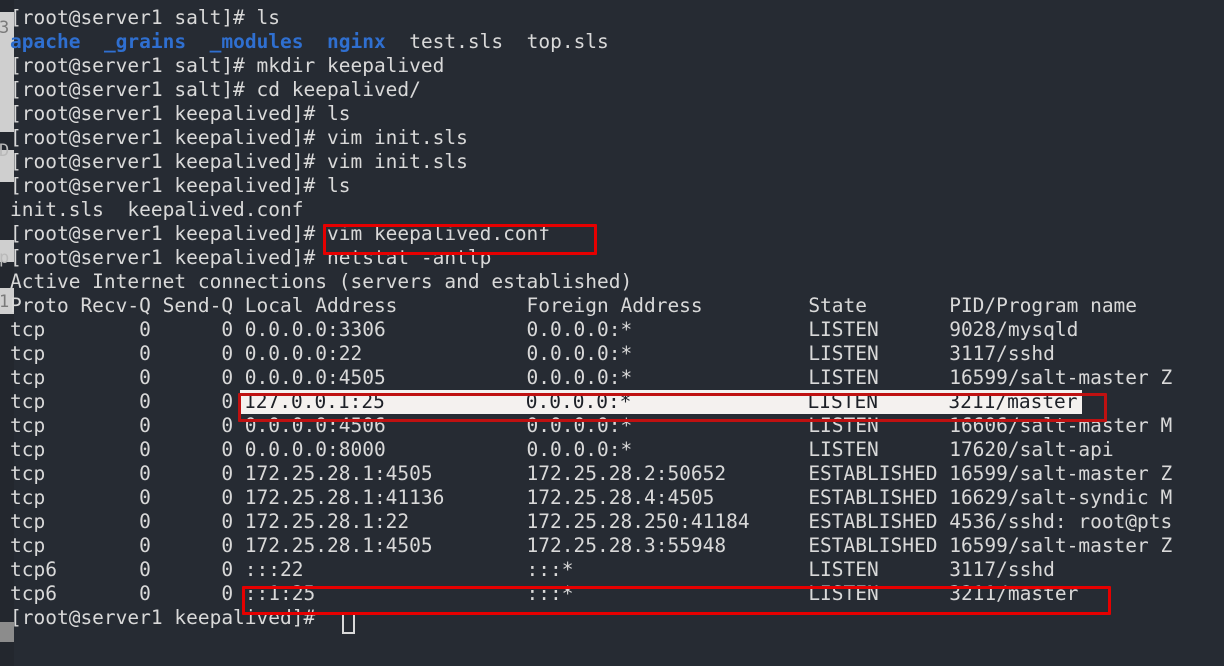 The width and height of the screenshot is (1224, 666). What do you see at coordinates (568, 41) in the screenshot?
I see `file-entry-top-sls: top.sls` at bounding box center [568, 41].